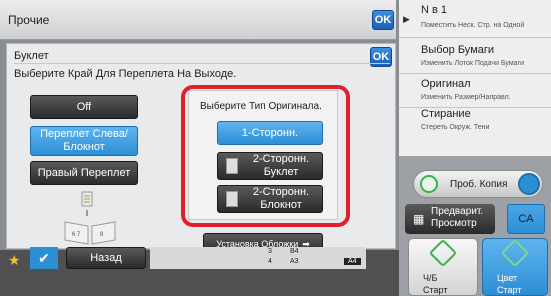 The height and width of the screenshot is (296, 551). I want to click on diamond-icon, so click(429, 184).